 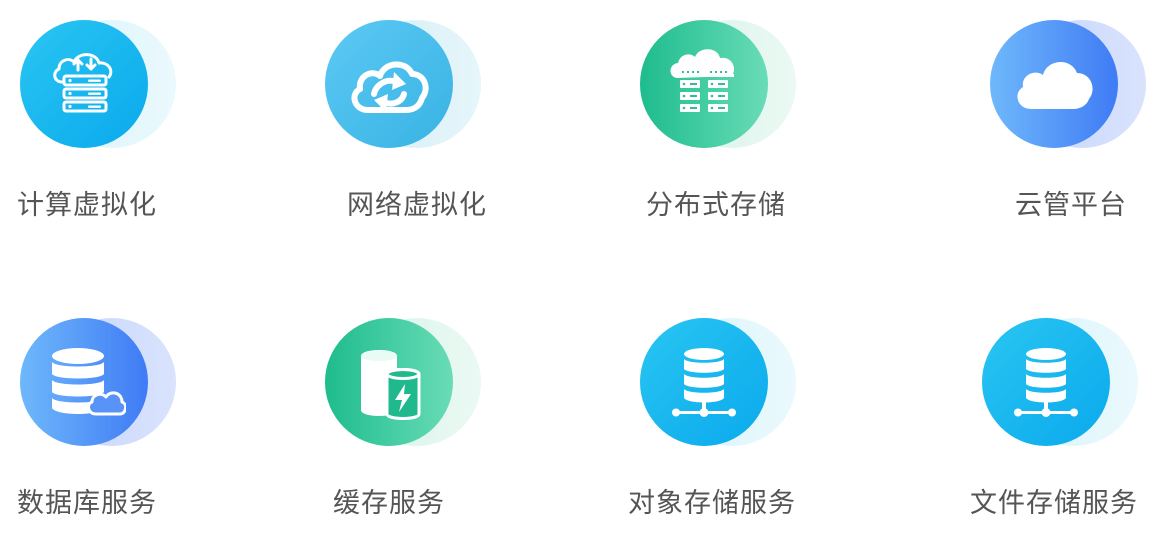 What do you see at coordinates (1055, 85) in the screenshot?
I see `cloud-icon` at bounding box center [1055, 85].